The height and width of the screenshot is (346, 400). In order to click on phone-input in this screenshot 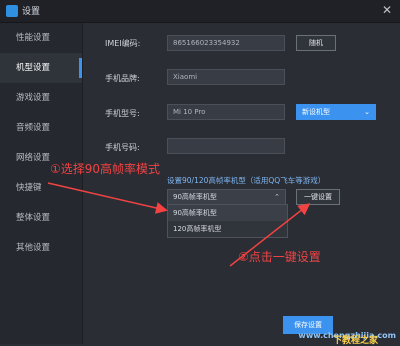, I will do `click(226, 146)`.